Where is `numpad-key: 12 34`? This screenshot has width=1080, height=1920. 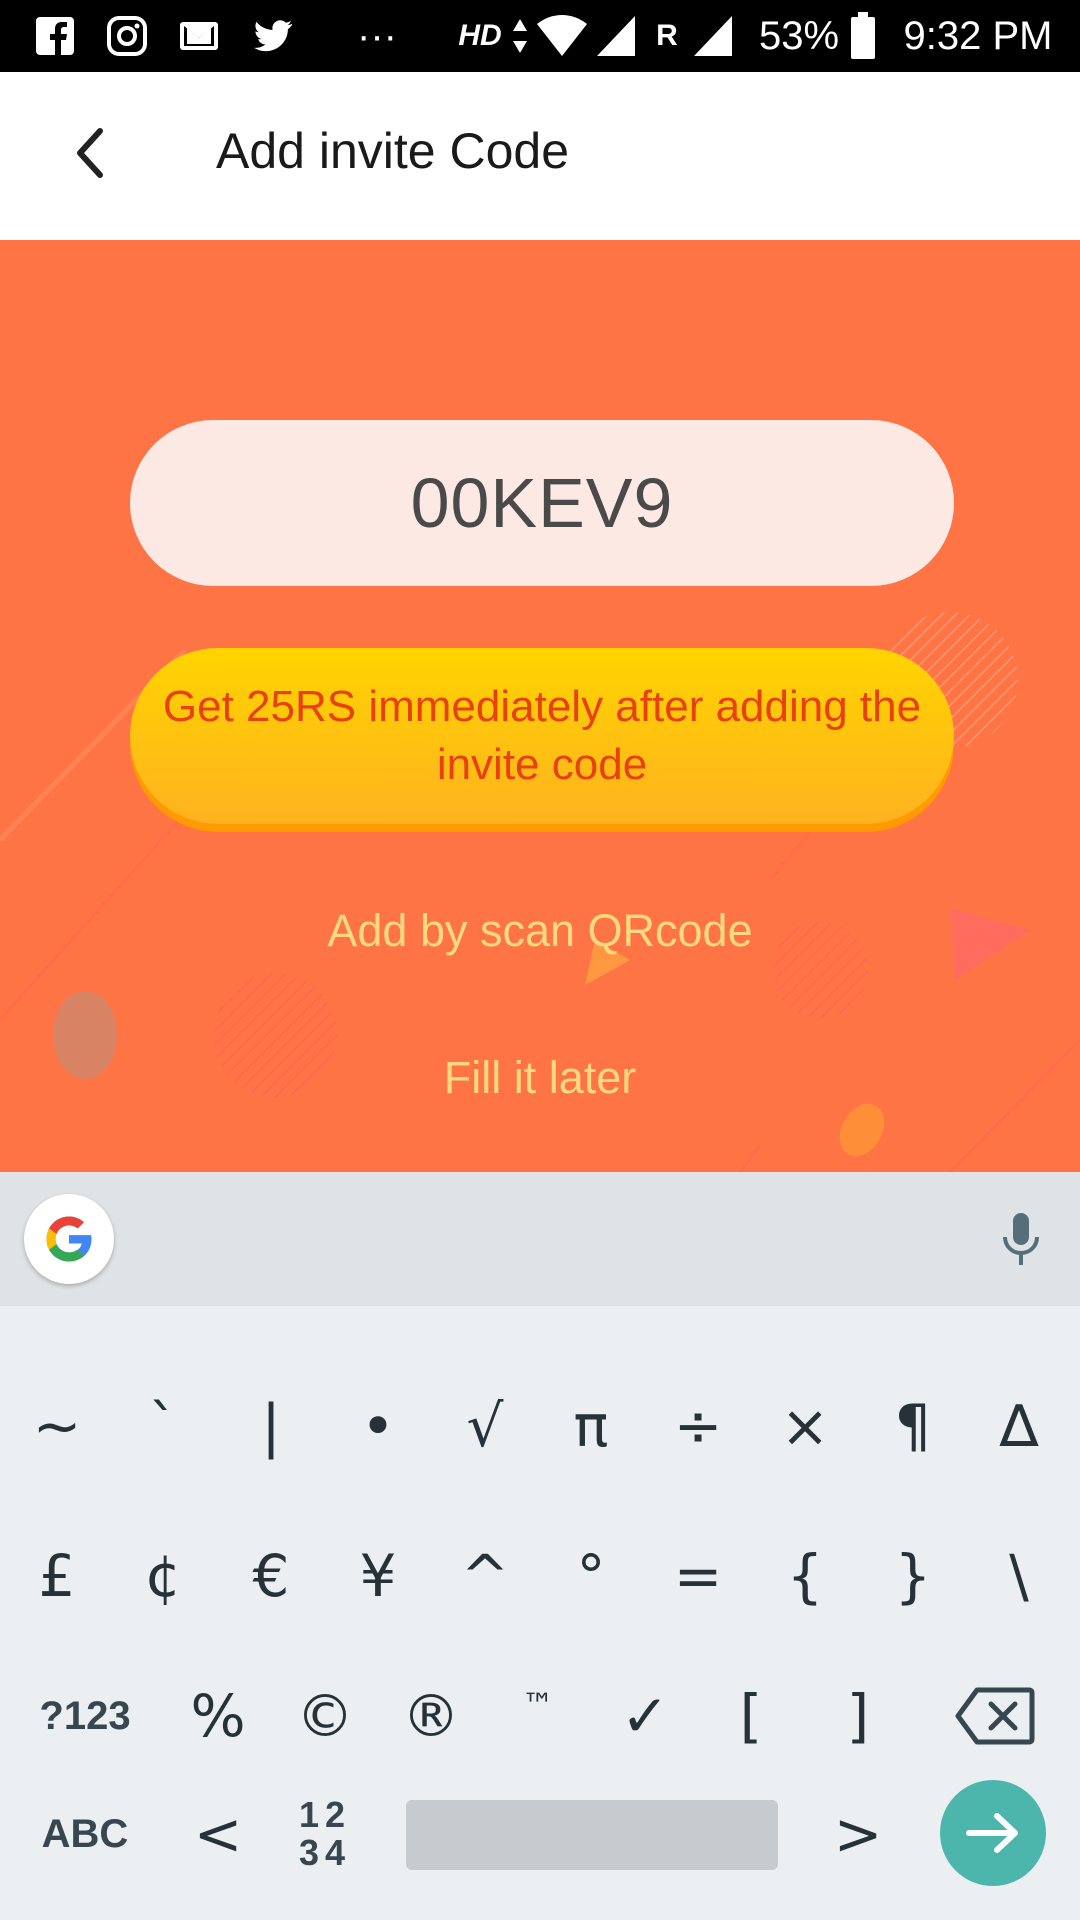
numpad-key: 12 34 is located at coordinates (325, 1834).